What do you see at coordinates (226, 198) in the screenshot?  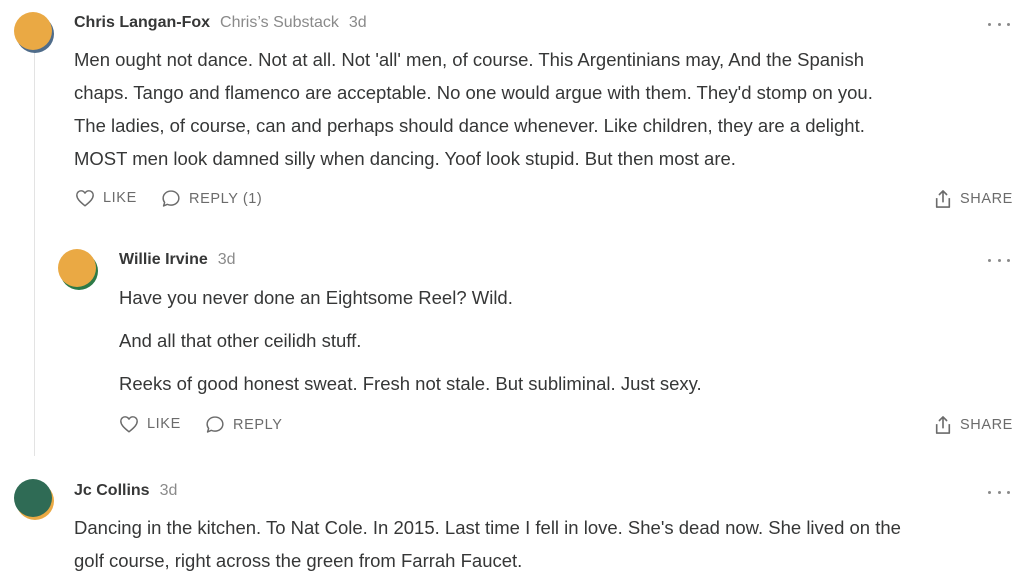 I see `reply-label: REPLY (1)` at bounding box center [226, 198].